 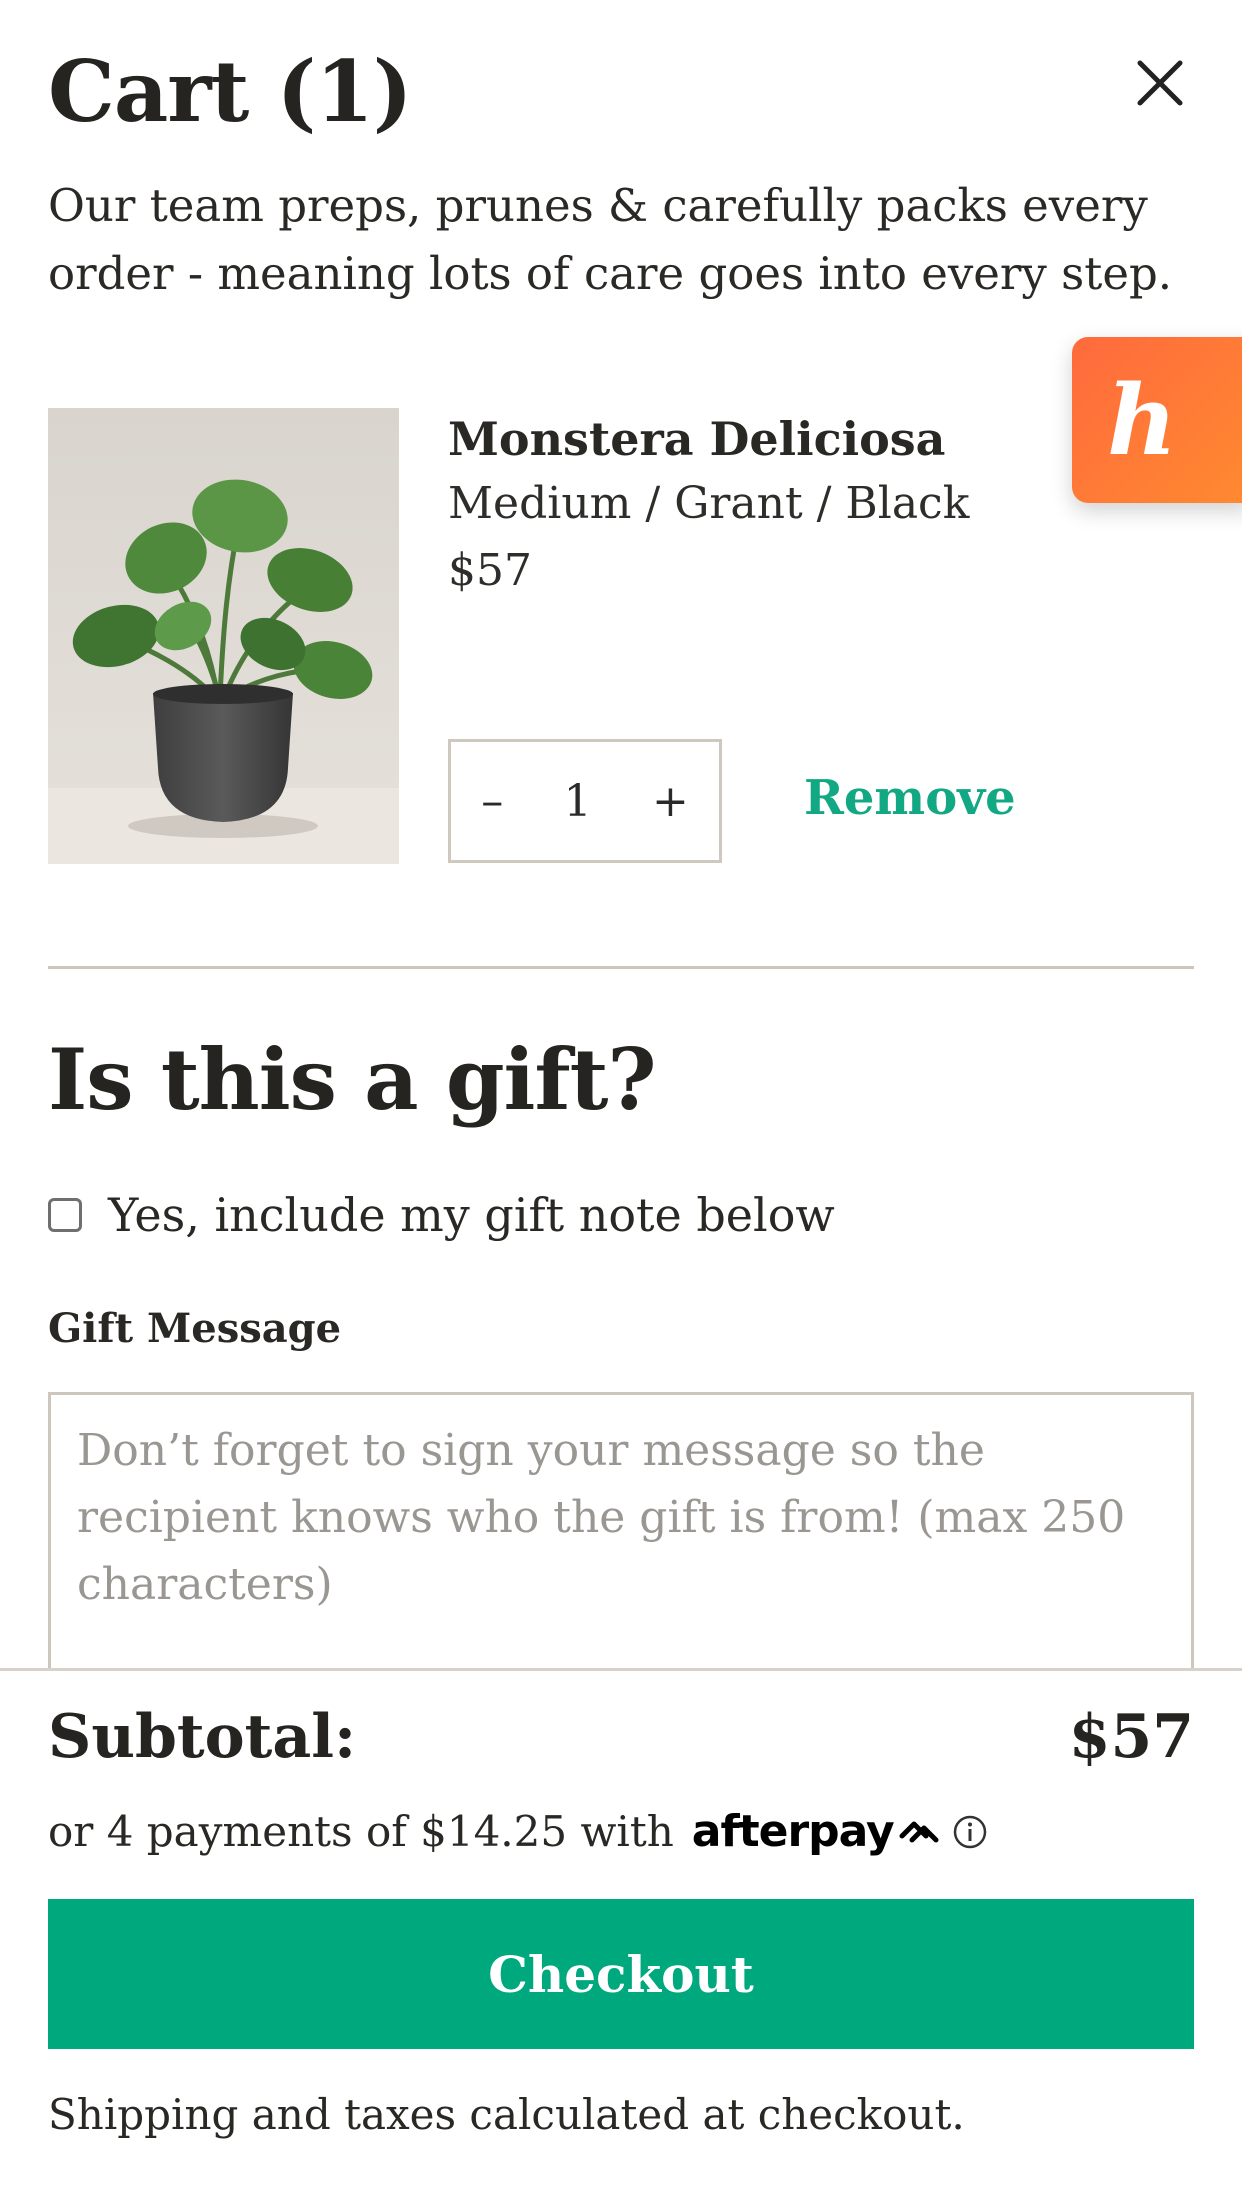 I want to click on cart-title: Cart (1), so click(x=230, y=91).